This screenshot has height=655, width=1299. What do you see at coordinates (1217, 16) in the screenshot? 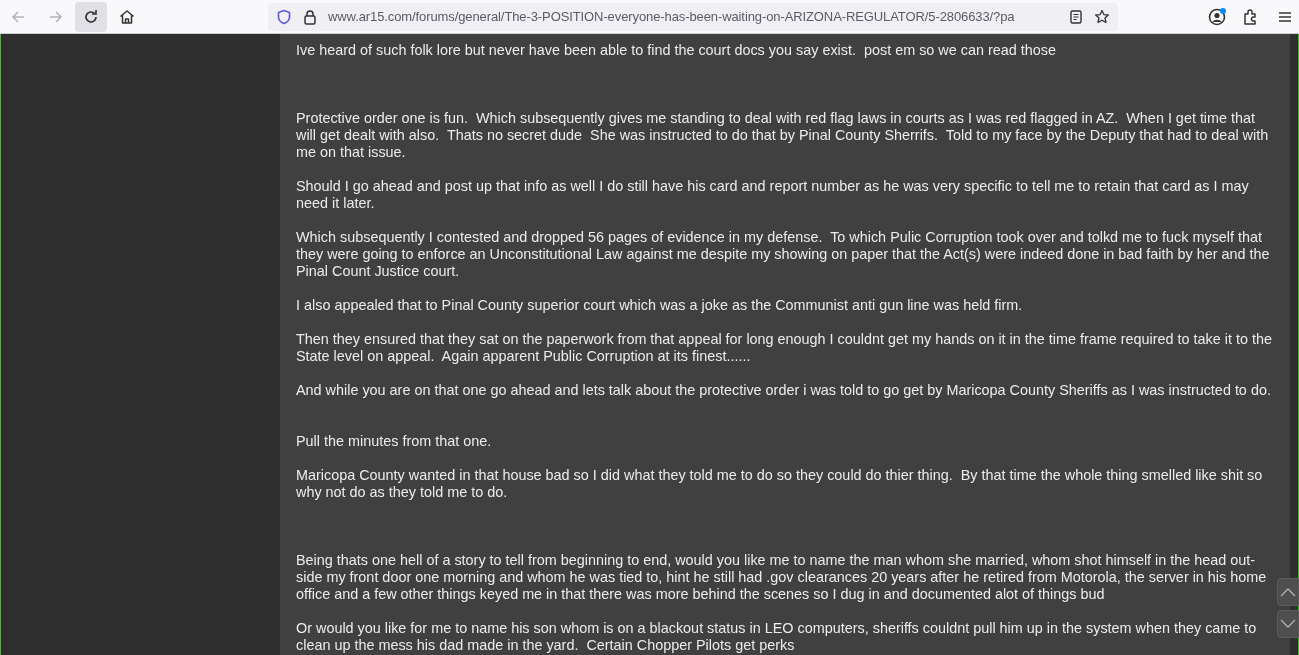
I see `account-icon` at bounding box center [1217, 16].